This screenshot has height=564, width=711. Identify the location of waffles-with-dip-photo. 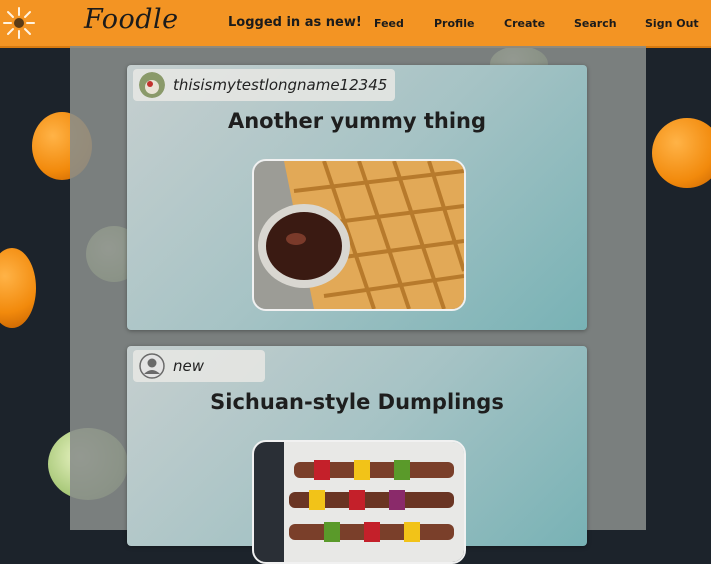
(359, 235).